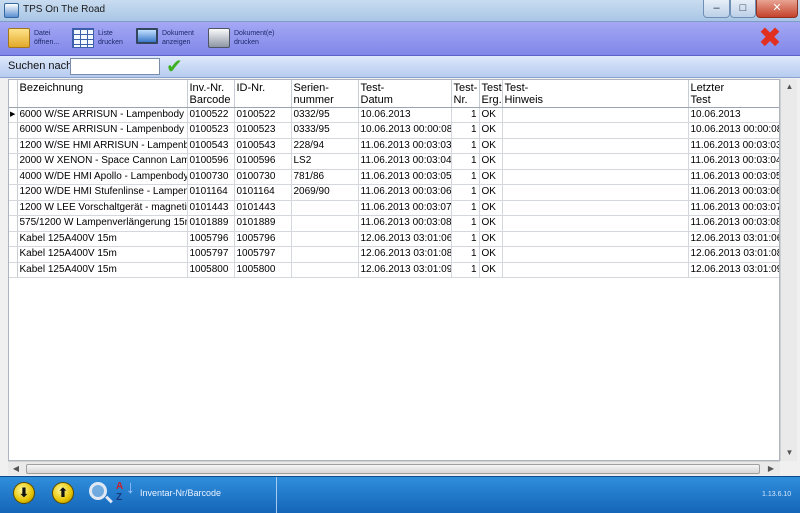  What do you see at coordinates (733, 208) in the screenshot?
I see `table-cell: 11.06.2013 00:03:07` at bounding box center [733, 208].